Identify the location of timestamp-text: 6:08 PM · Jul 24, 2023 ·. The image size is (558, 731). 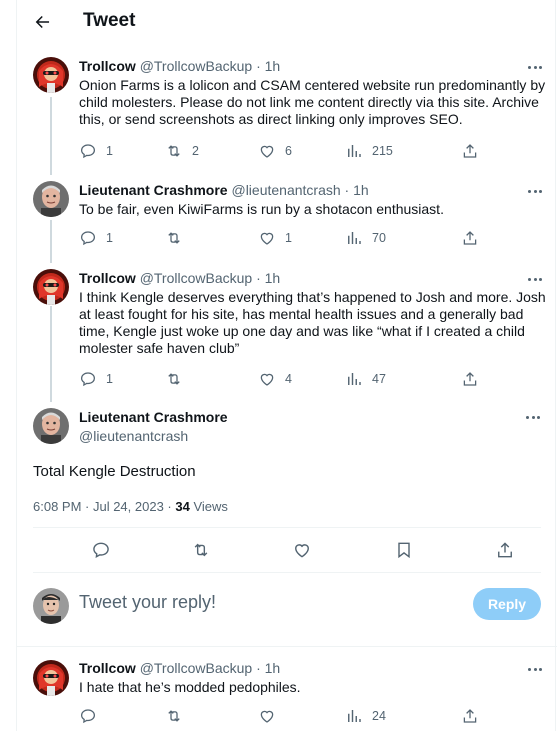
(104, 506).